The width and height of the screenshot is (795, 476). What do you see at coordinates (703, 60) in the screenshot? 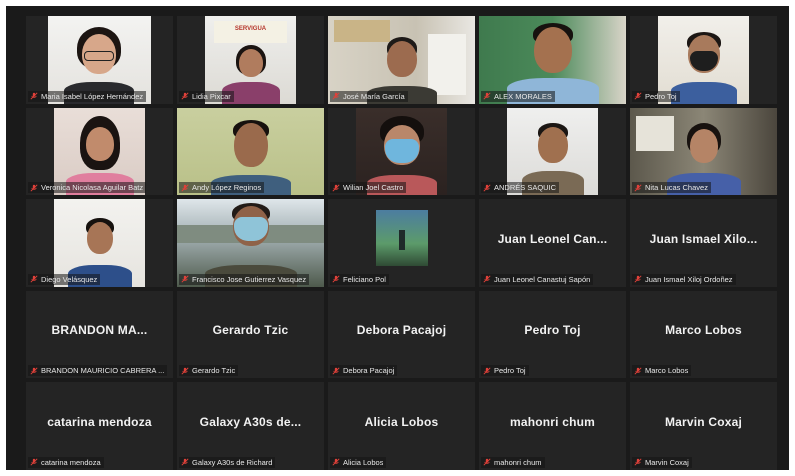
I see `participant-tile: Pedro Toj` at bounding box center [703, 60].